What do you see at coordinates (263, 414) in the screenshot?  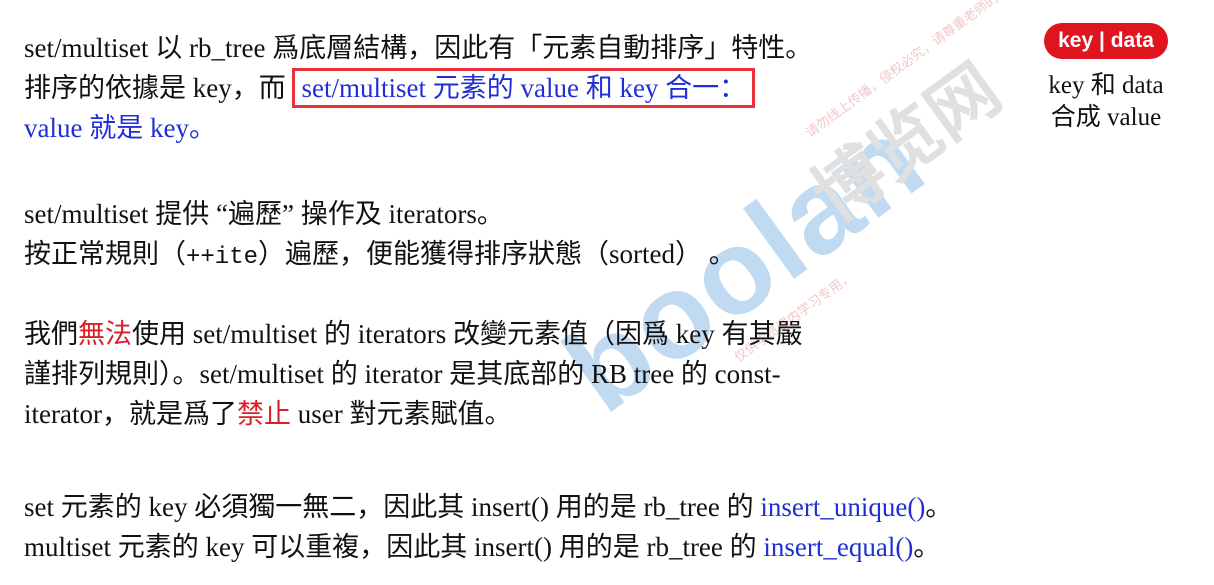 I see `red-word-forbid: 禁止` at bounding box center [263, 414].